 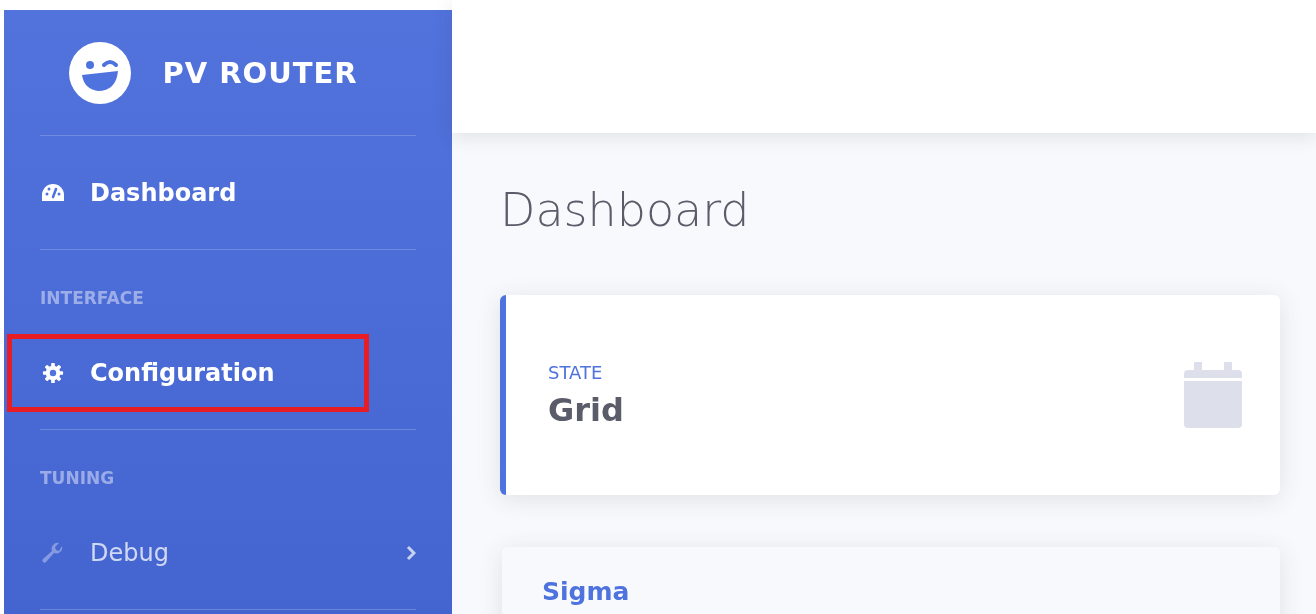 What do you see at coordinates (53, 193) in the screenshot?
I see `speedometer-icon` at bounding box center [53, 193].